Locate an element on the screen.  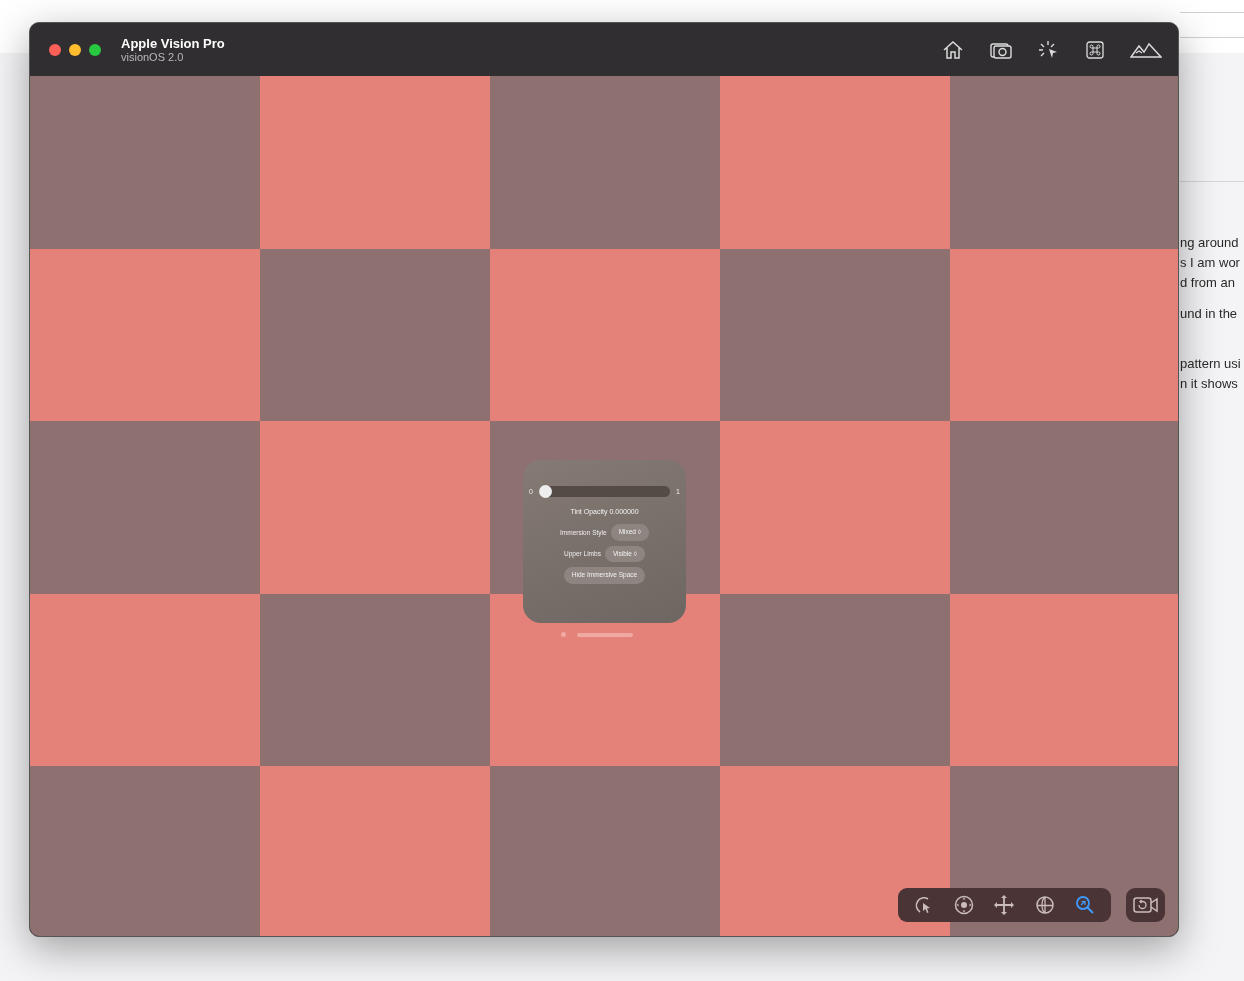
mountains-icon is located at coordinates (1146, 49).